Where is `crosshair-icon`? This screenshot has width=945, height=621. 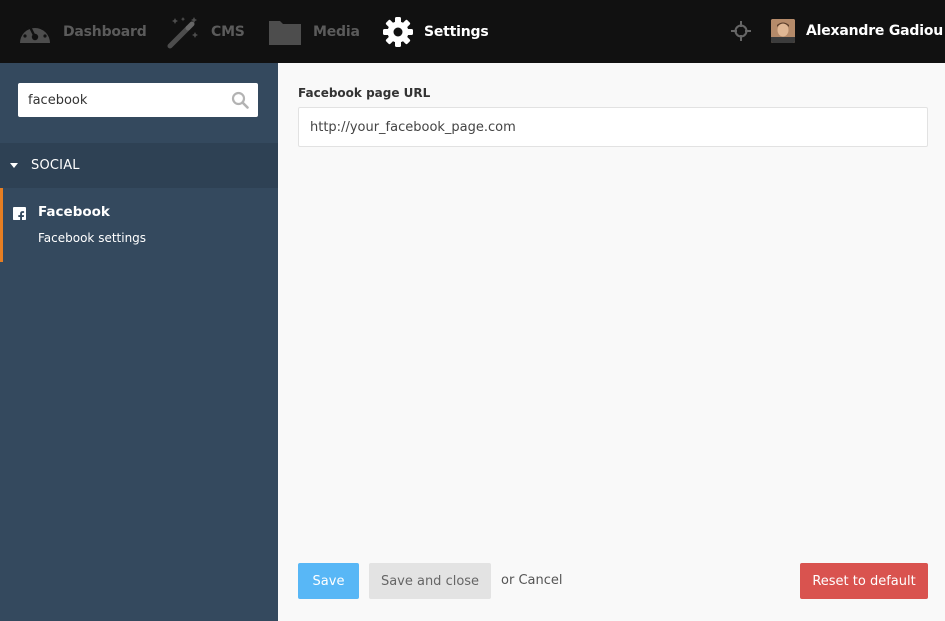 crosshair-icon is located at coordinates (741, 31).